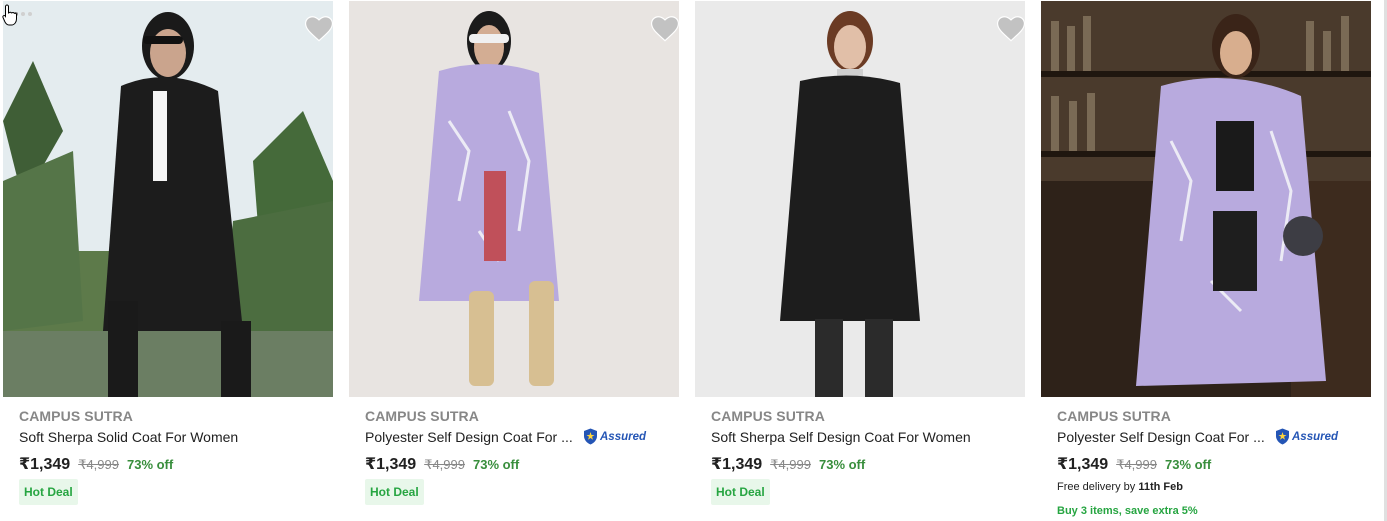 The image size is (1387, 521). Describe the element at coordinates (128, 437) in the screenshot. I see `product-title: Soft Sherpa Solid Coat For Women` at that location.